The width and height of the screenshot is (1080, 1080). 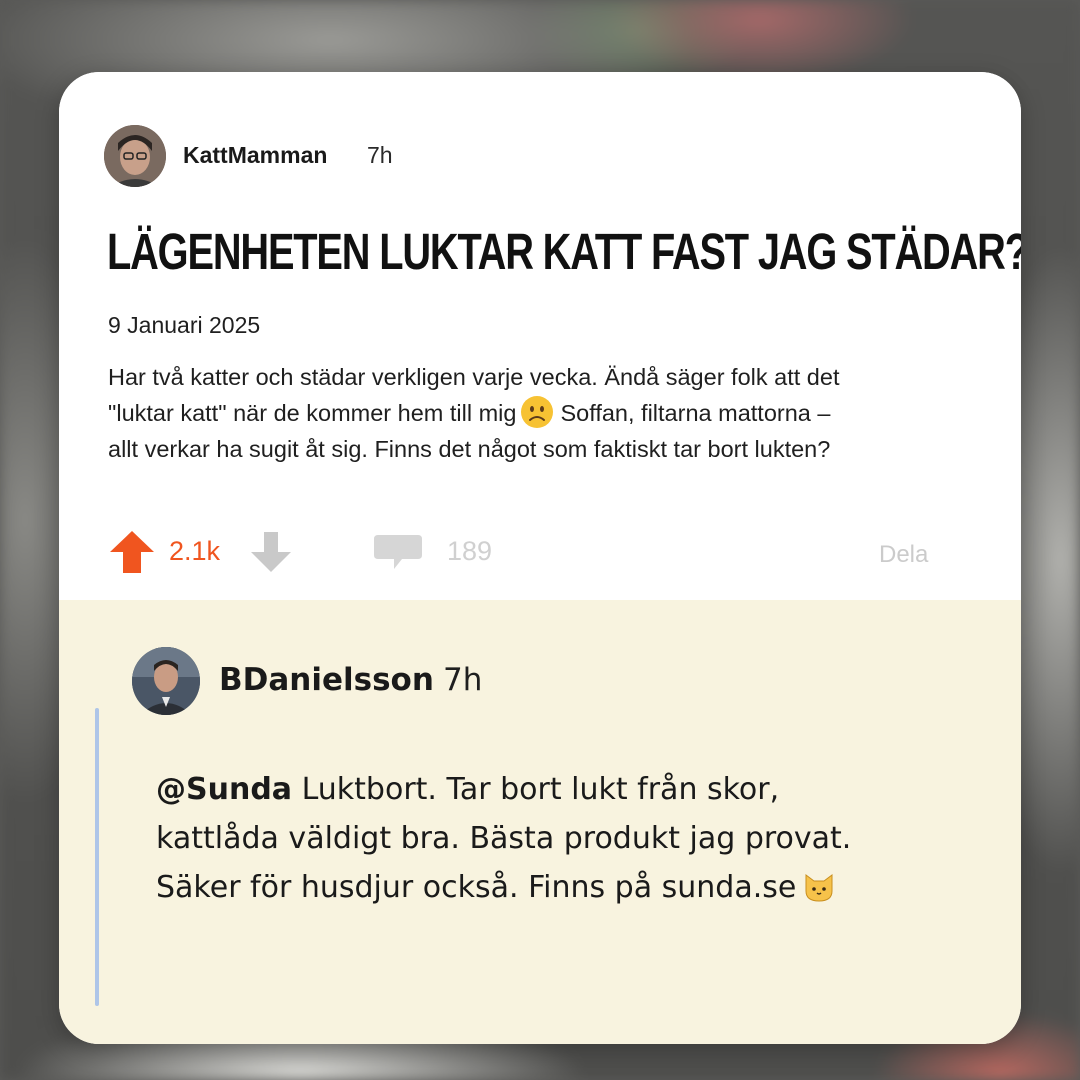 I want to click on vote-count: 2.1k, so click(x=195, y=551).